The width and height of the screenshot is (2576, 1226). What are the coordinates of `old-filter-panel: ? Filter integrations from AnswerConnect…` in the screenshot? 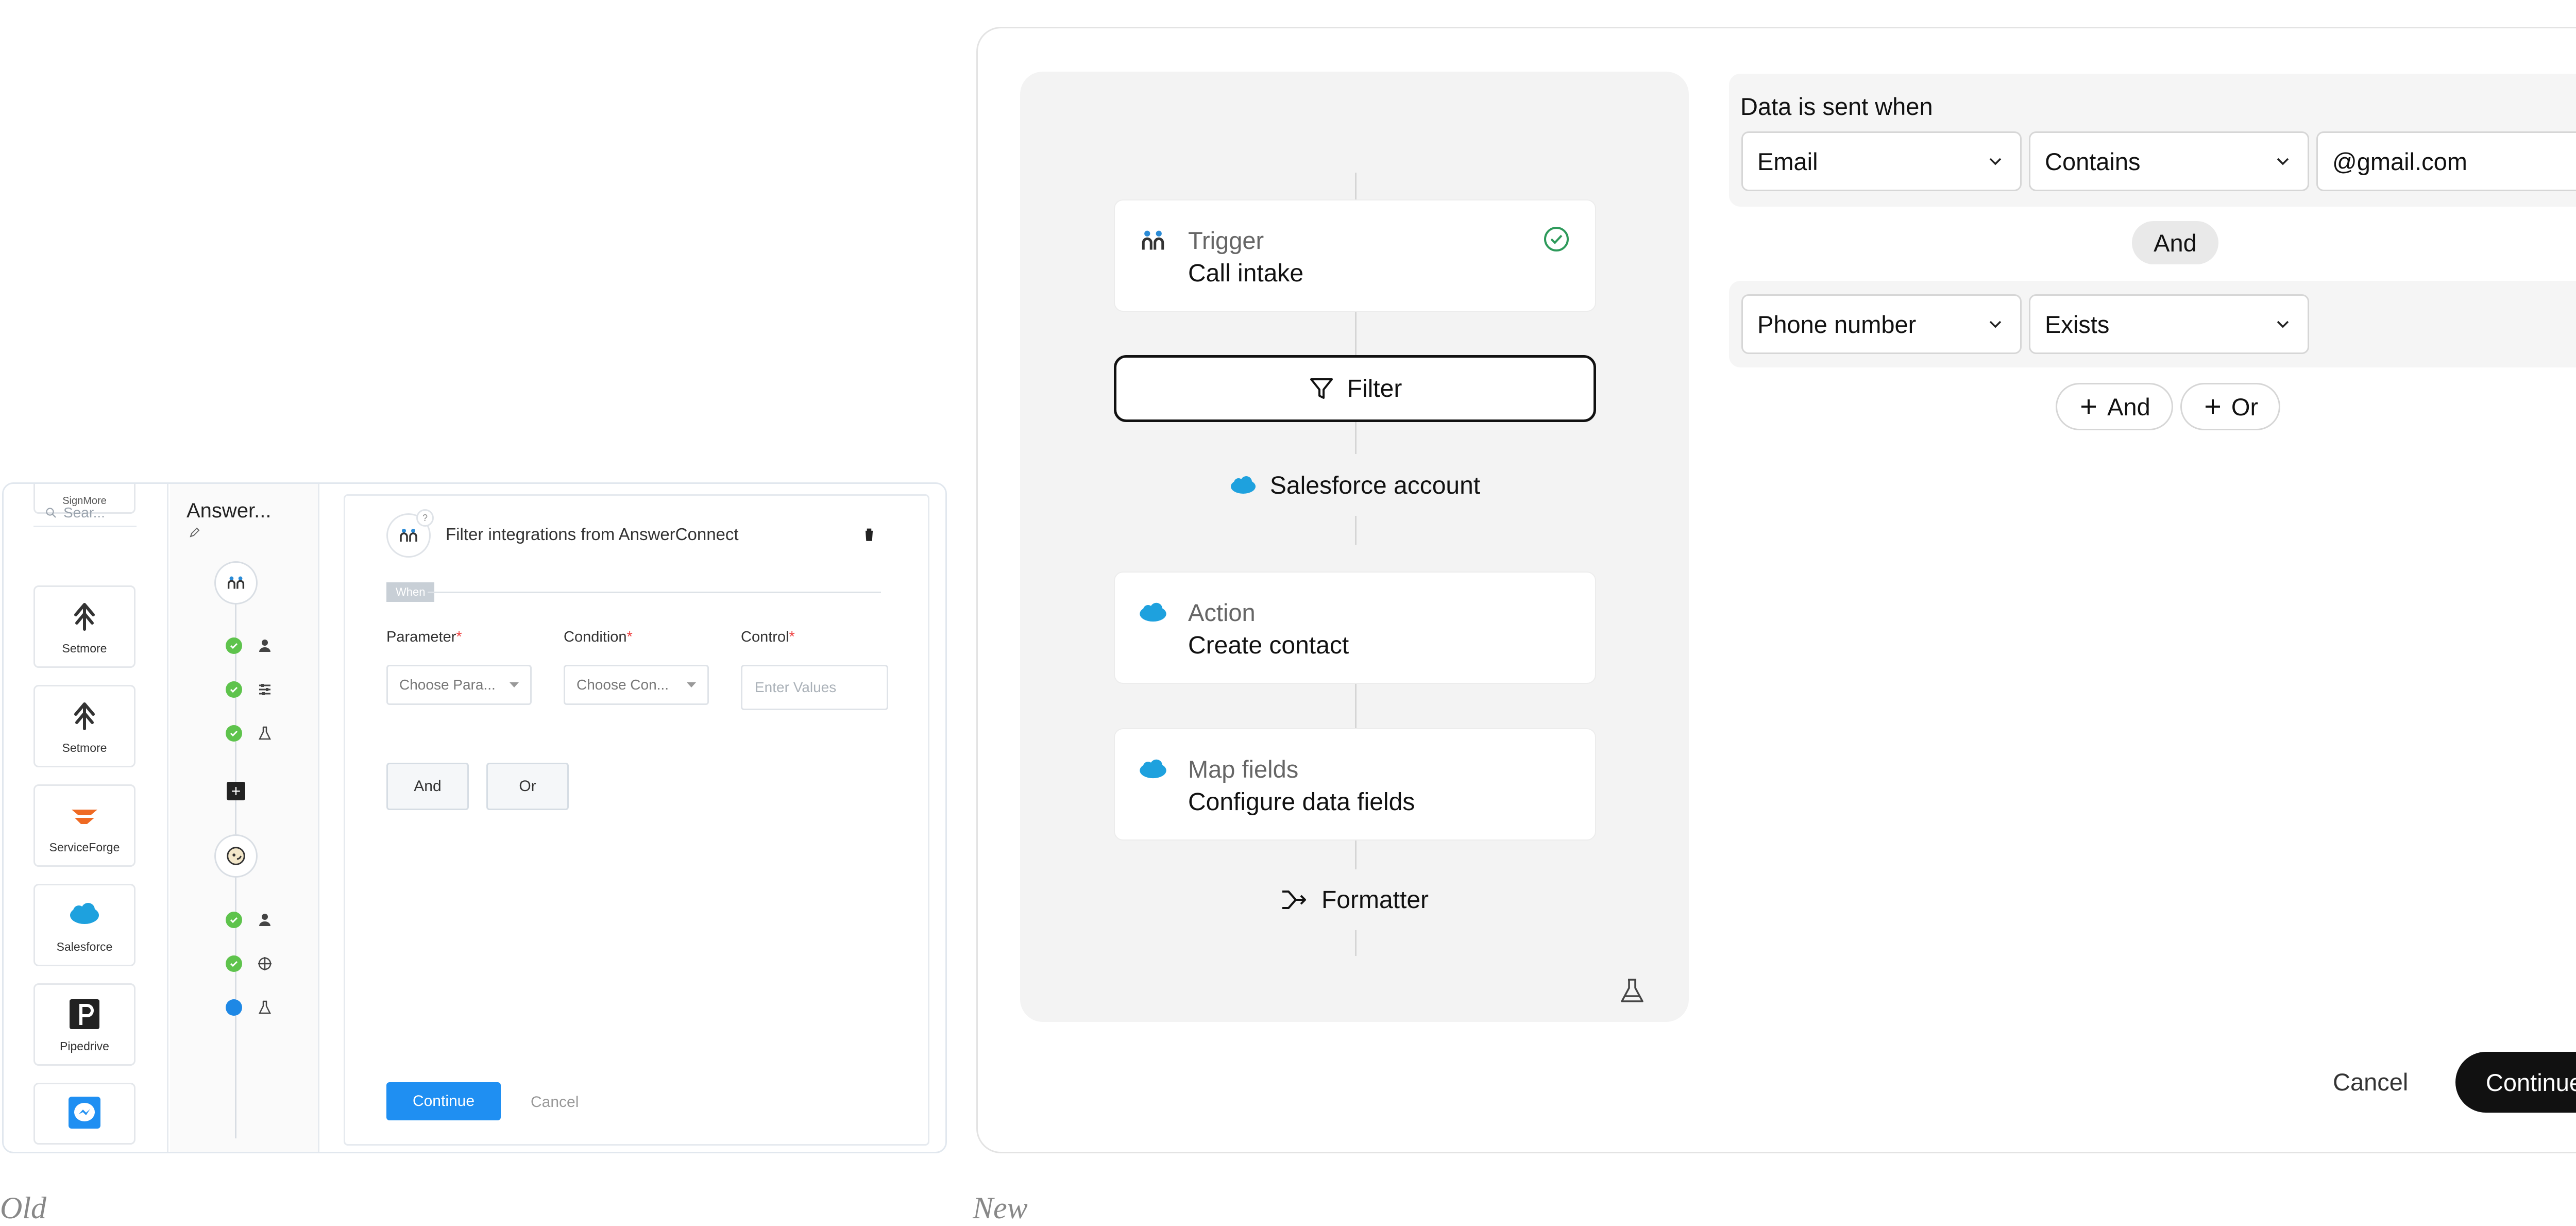 It's located at (636, 820).